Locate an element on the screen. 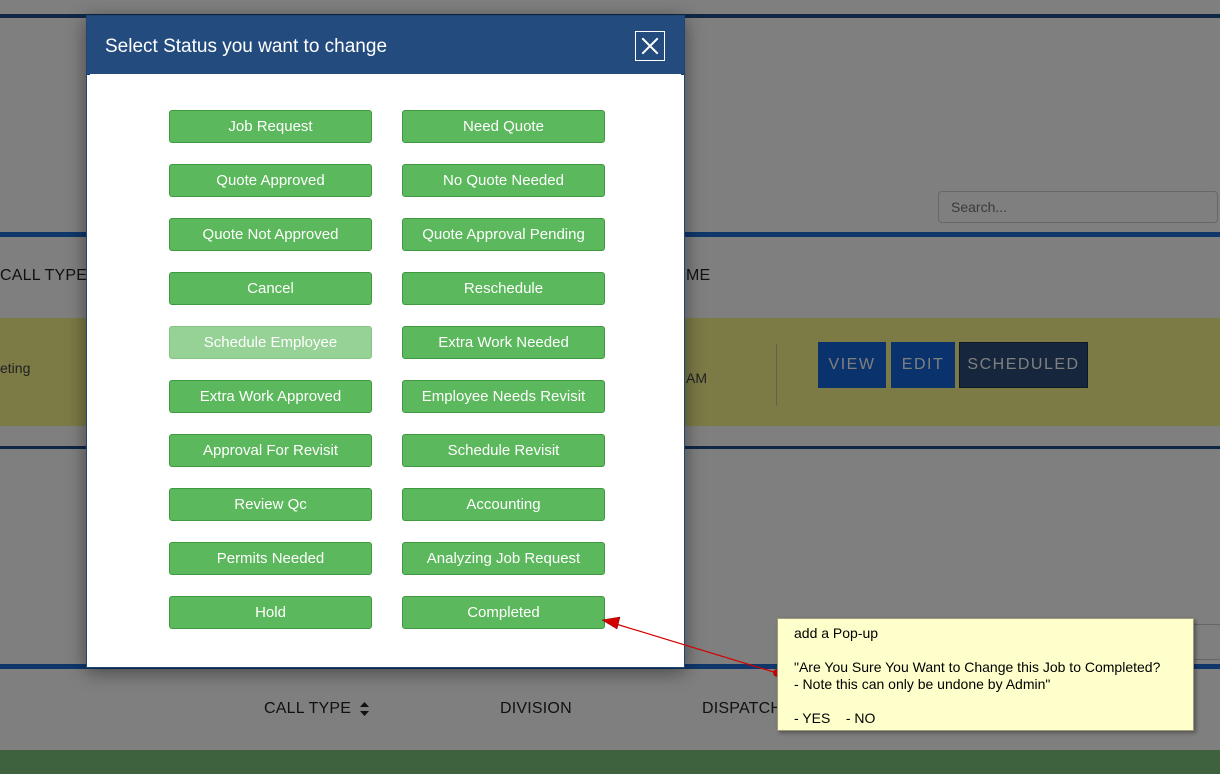  status-extra-work-needed-button: Extra Work Needed is located at coordinates (503, 342).